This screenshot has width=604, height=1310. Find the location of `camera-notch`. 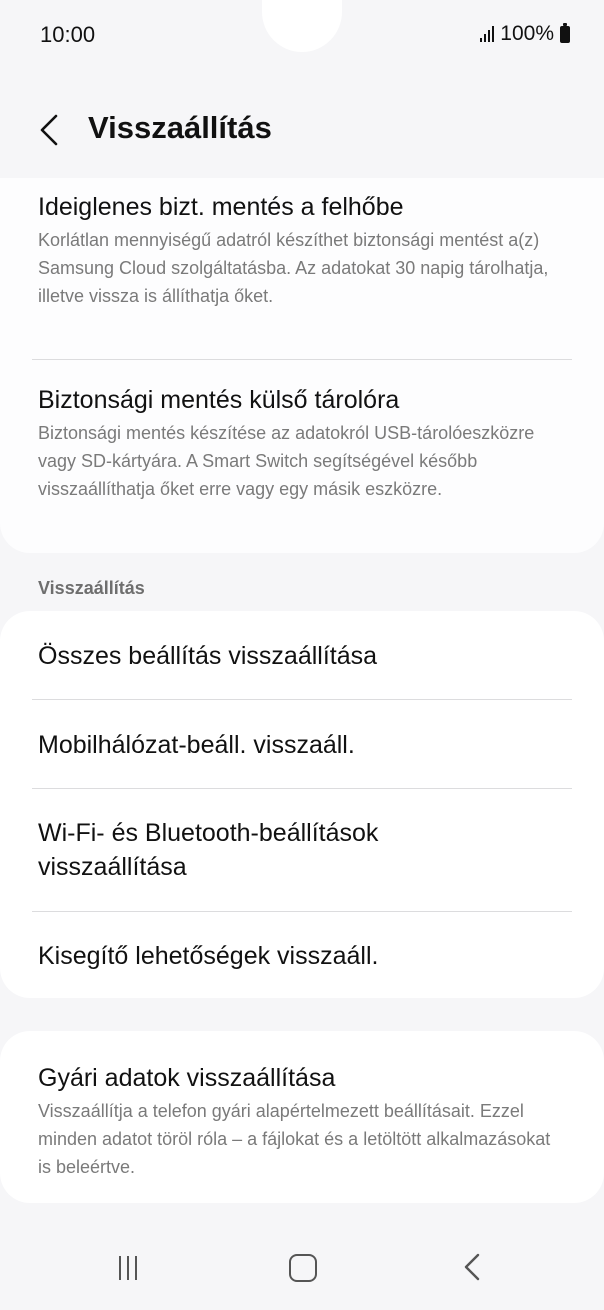

camera-notch is located at coordinates (302, 26).